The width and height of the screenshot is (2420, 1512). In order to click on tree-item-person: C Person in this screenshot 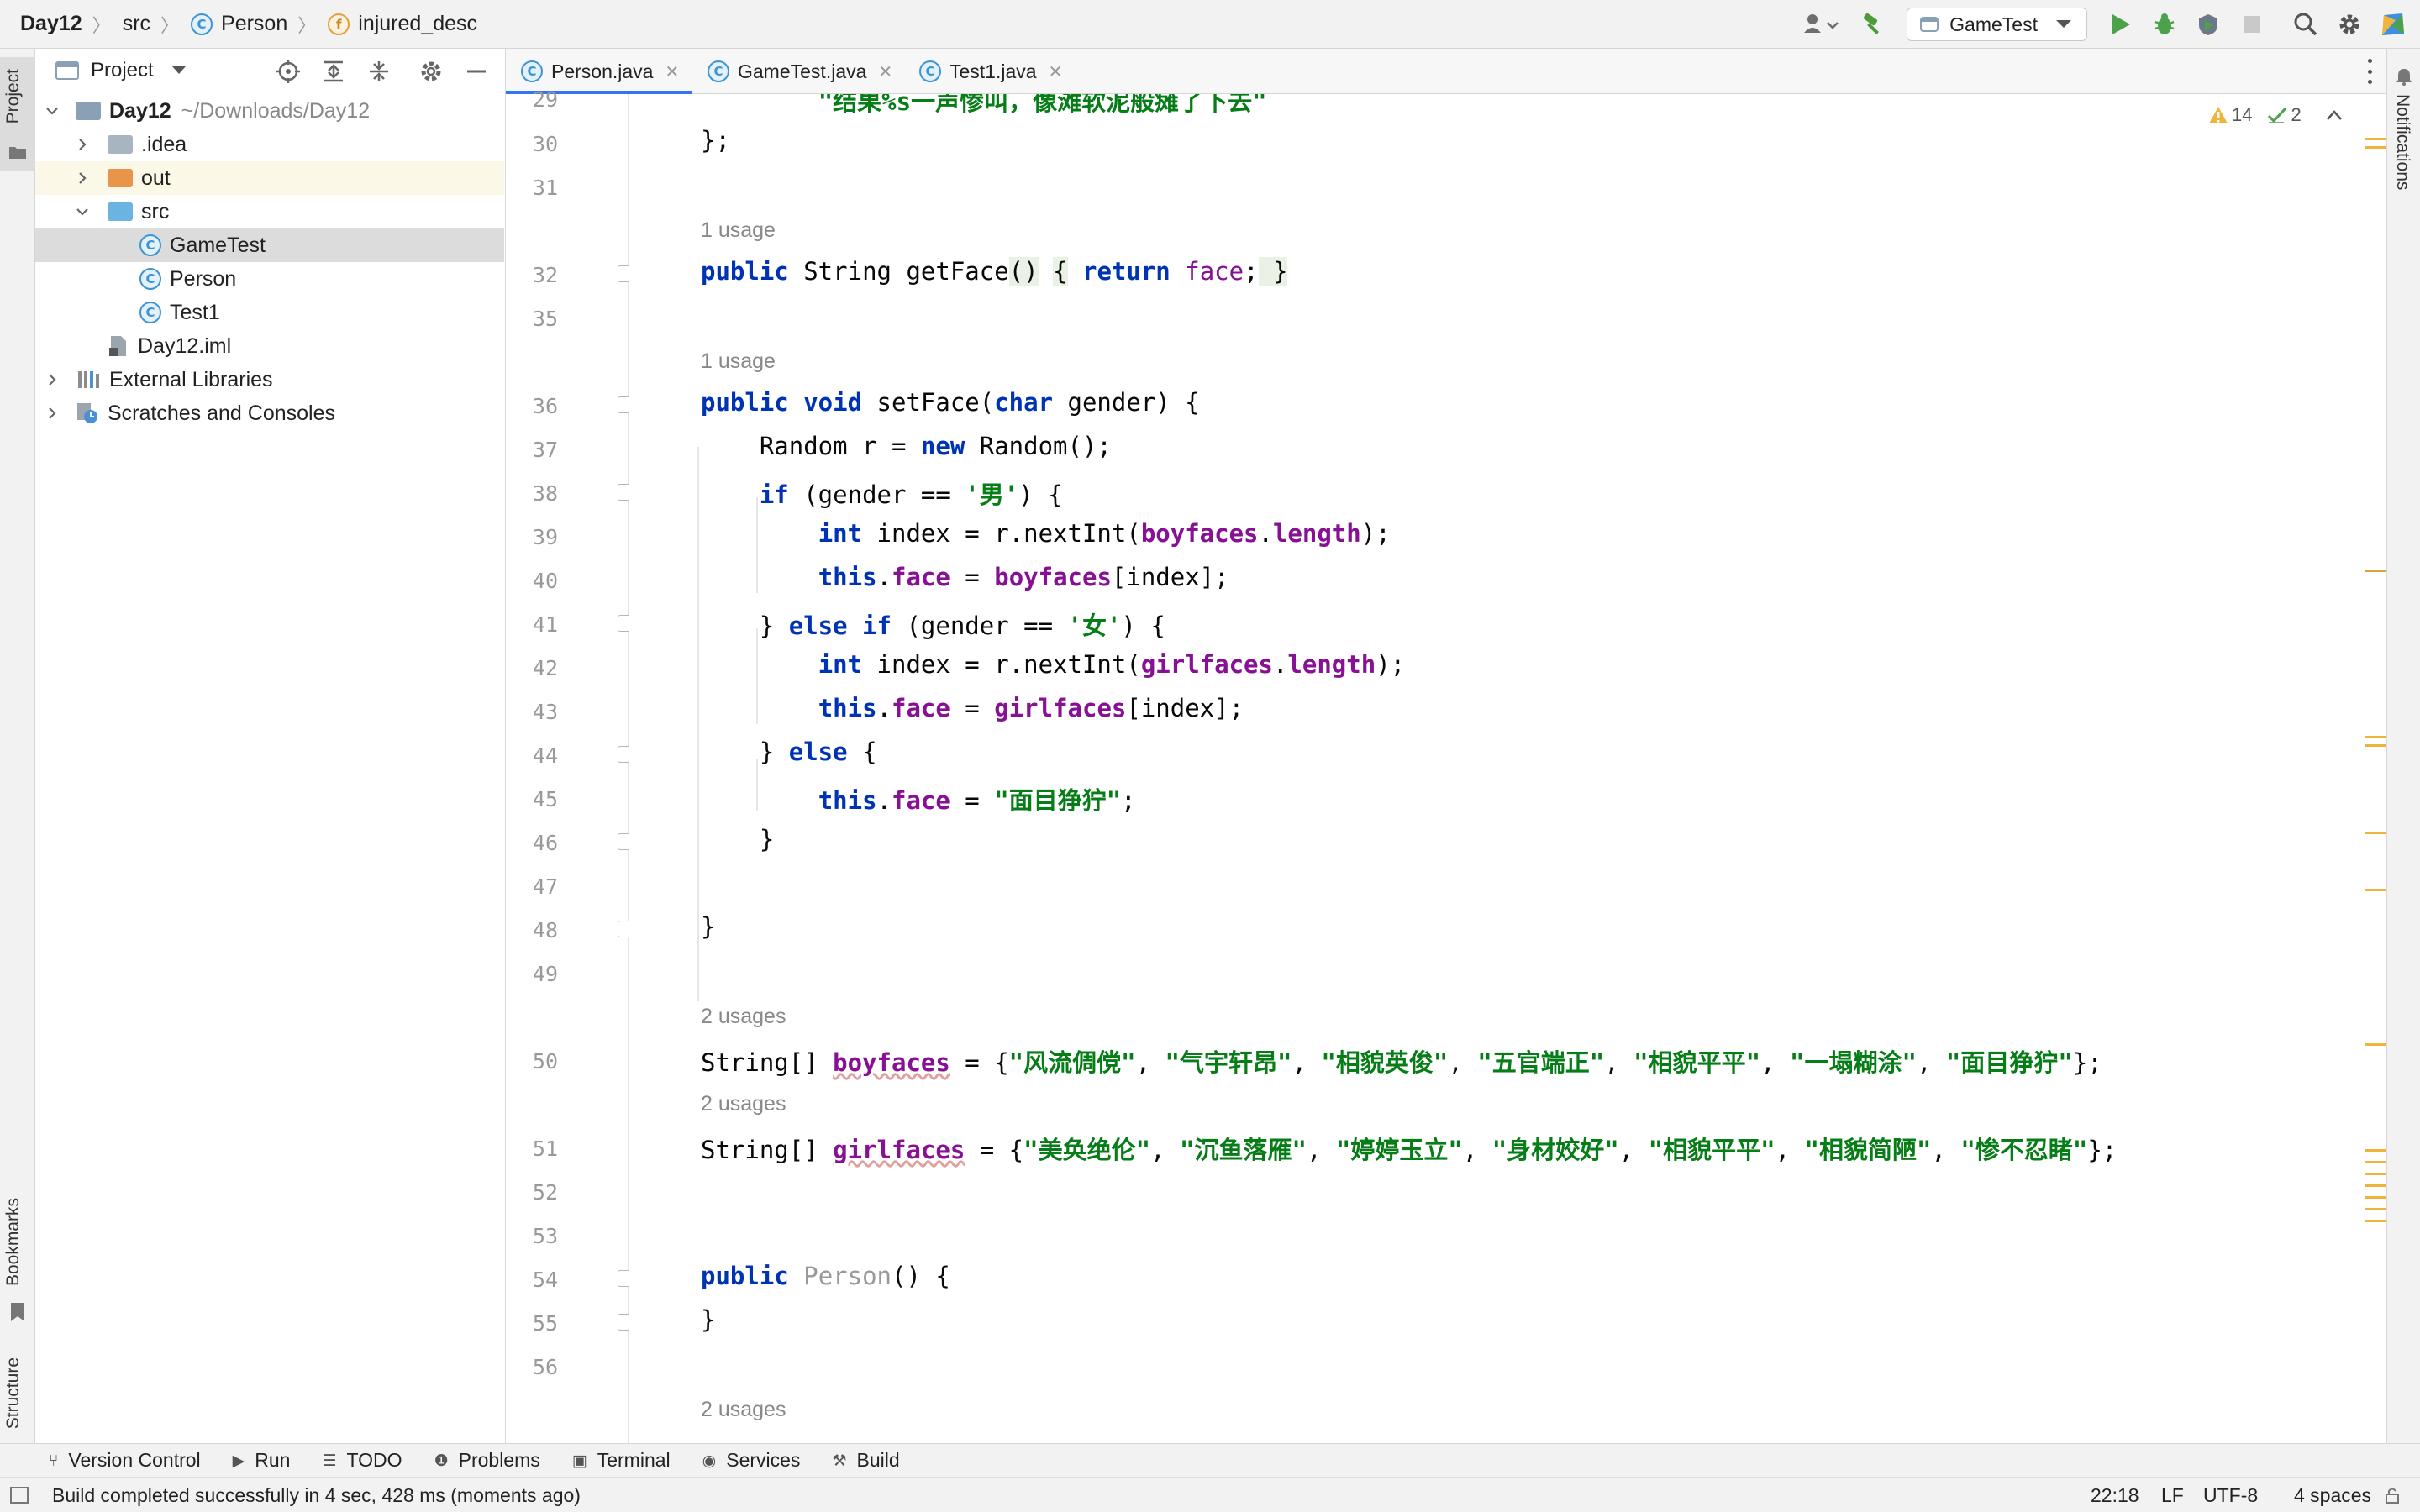, I will do `click(269, 279)`.